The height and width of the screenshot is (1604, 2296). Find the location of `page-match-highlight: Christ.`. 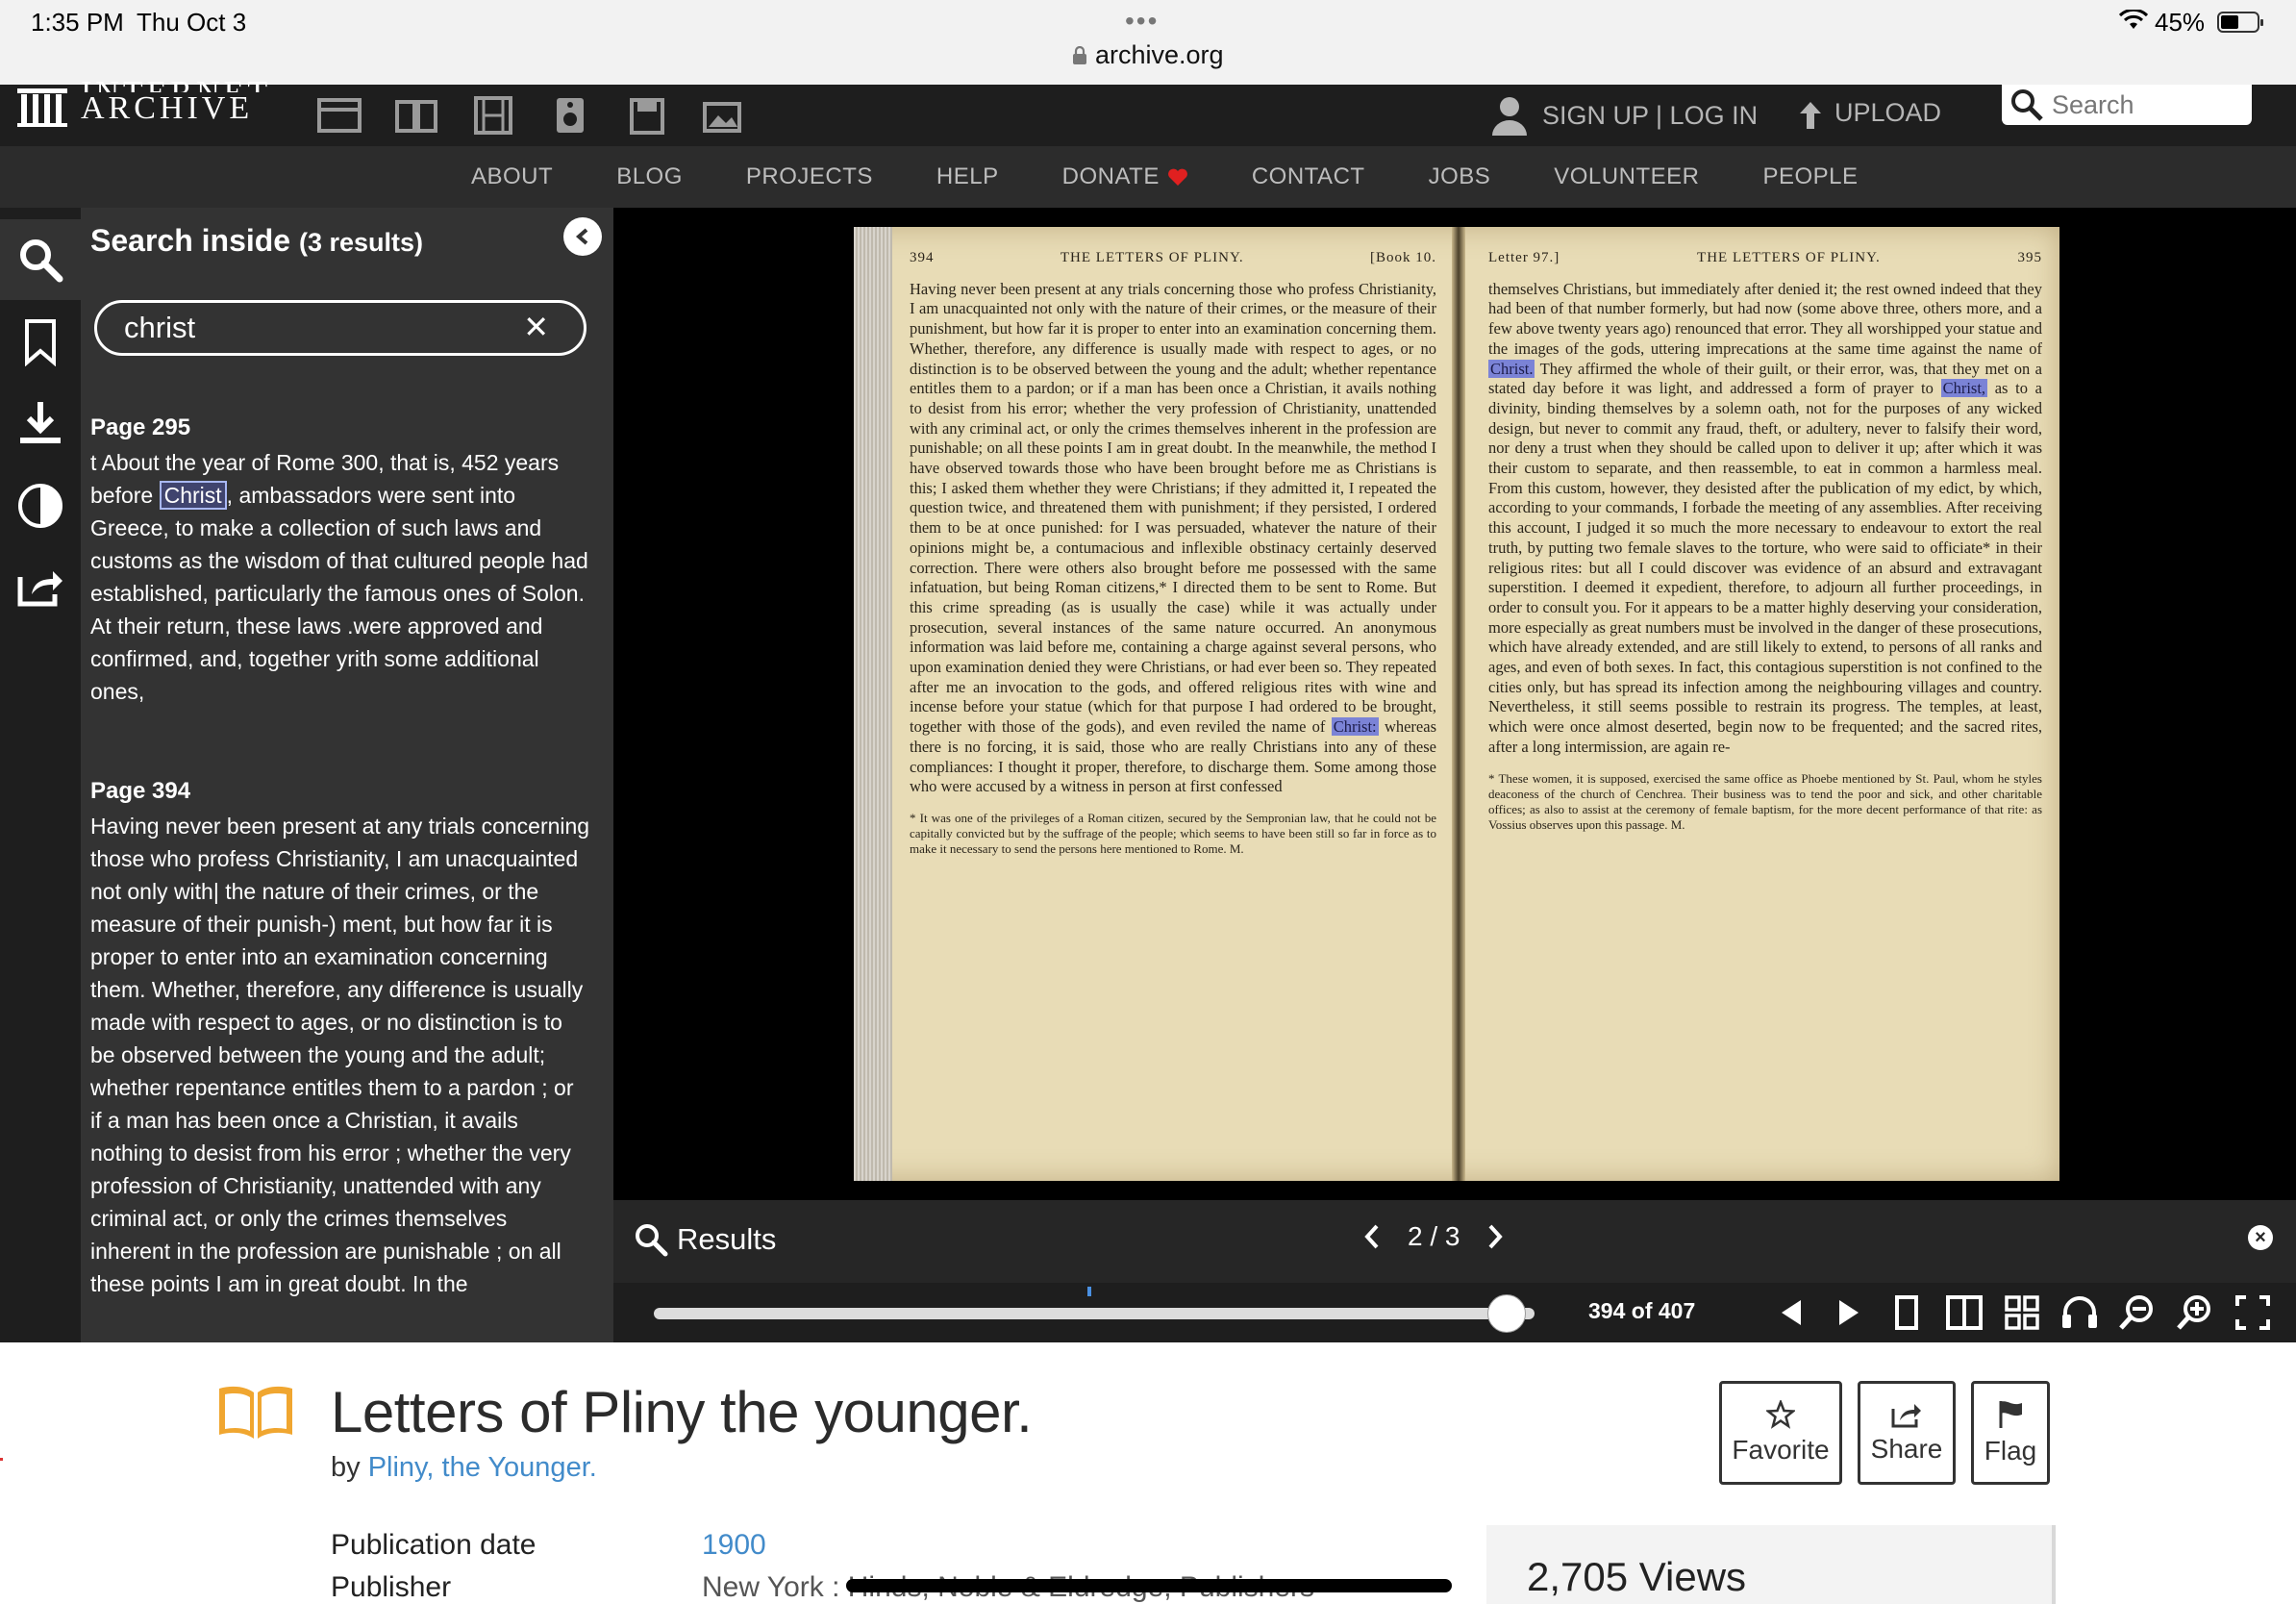

page-match-highlight: Christ. is located at coordinates (1511, 368).